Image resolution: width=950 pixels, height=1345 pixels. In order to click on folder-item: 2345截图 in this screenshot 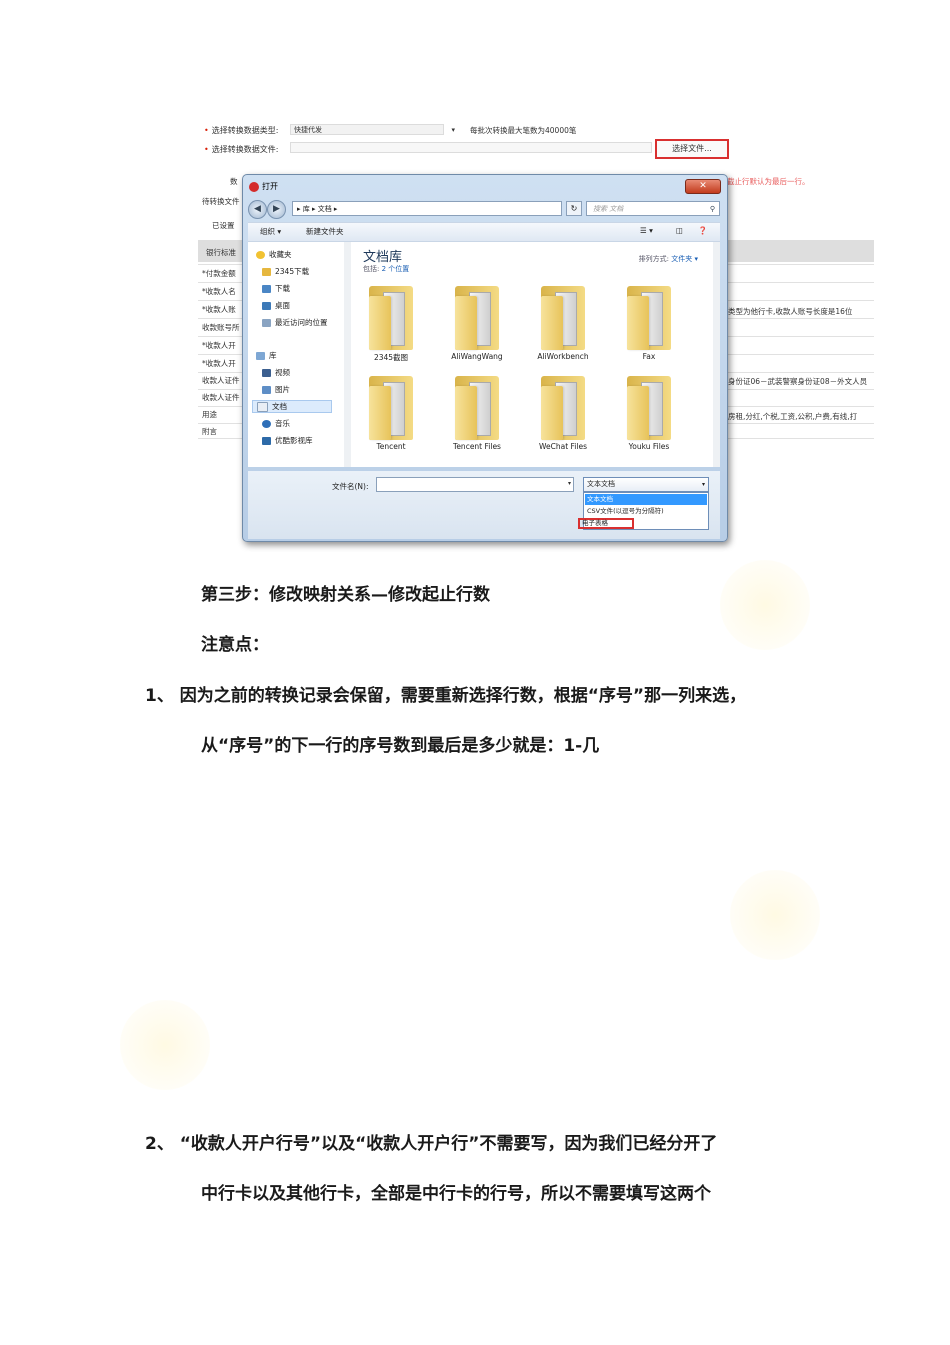, I will do `click(391, 326)`.